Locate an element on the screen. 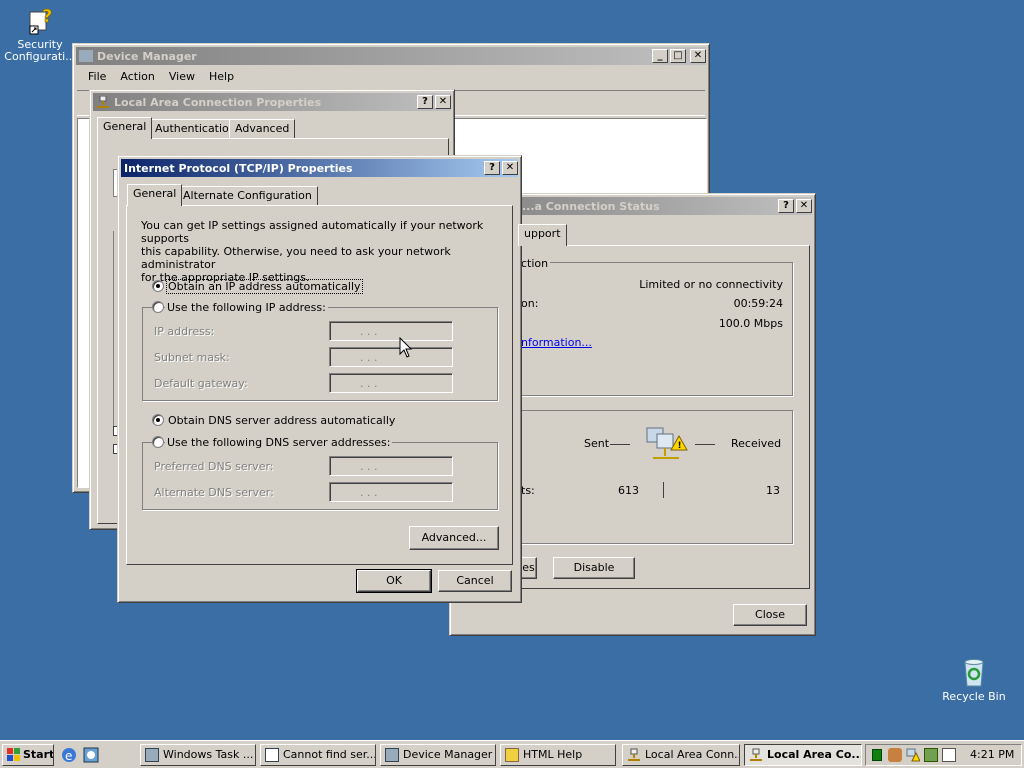 The height and width of the screenshot is (768, 1024). network-activity-icon: ! is located at coordinates (667, 444).